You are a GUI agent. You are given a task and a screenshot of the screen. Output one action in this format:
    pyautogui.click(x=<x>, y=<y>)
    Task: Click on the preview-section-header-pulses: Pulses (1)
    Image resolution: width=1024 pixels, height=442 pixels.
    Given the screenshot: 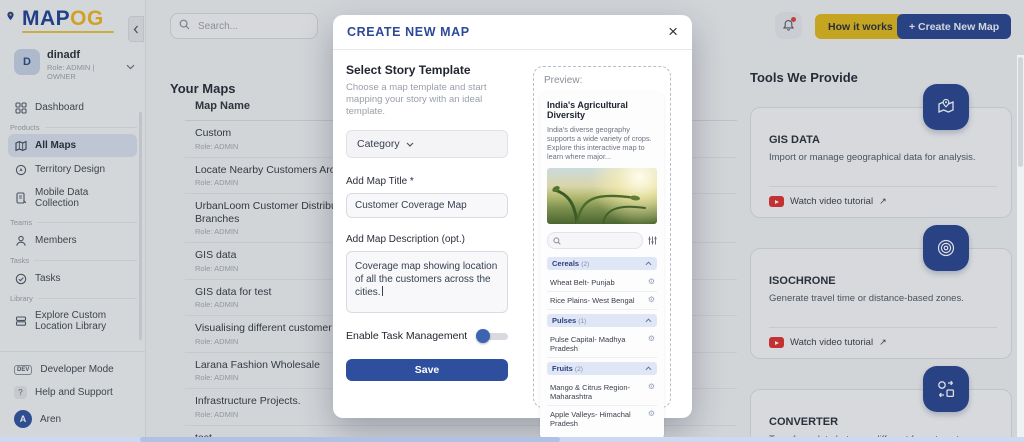 What is the action you would take?
    pyautogui.click(x=602, y=320)
    